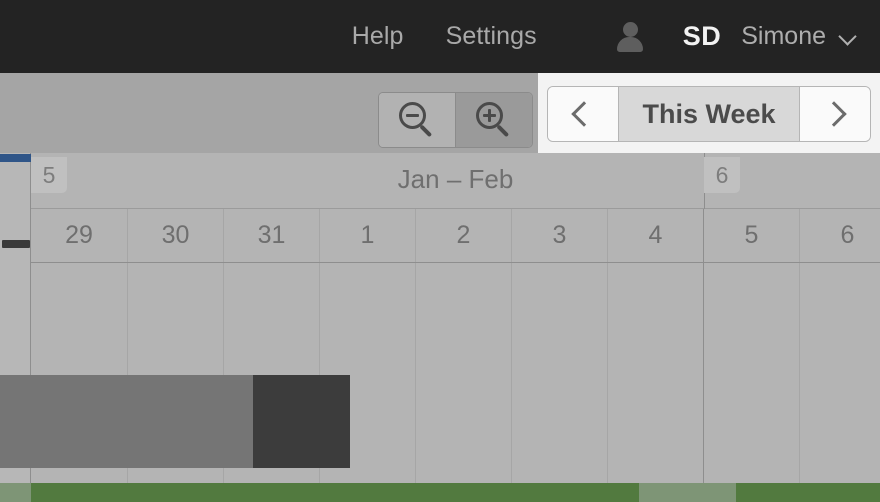 This screenshot has width=880, height=502. I want to click on nav-link-settings: Settings, so click(491, 36).